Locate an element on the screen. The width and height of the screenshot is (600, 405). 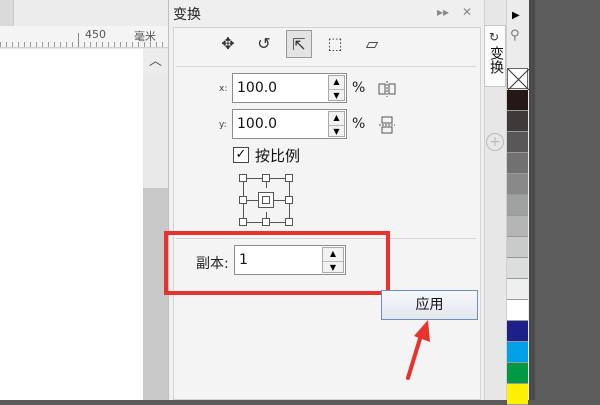
no-color-swatch is located at coordinates (518, 79).